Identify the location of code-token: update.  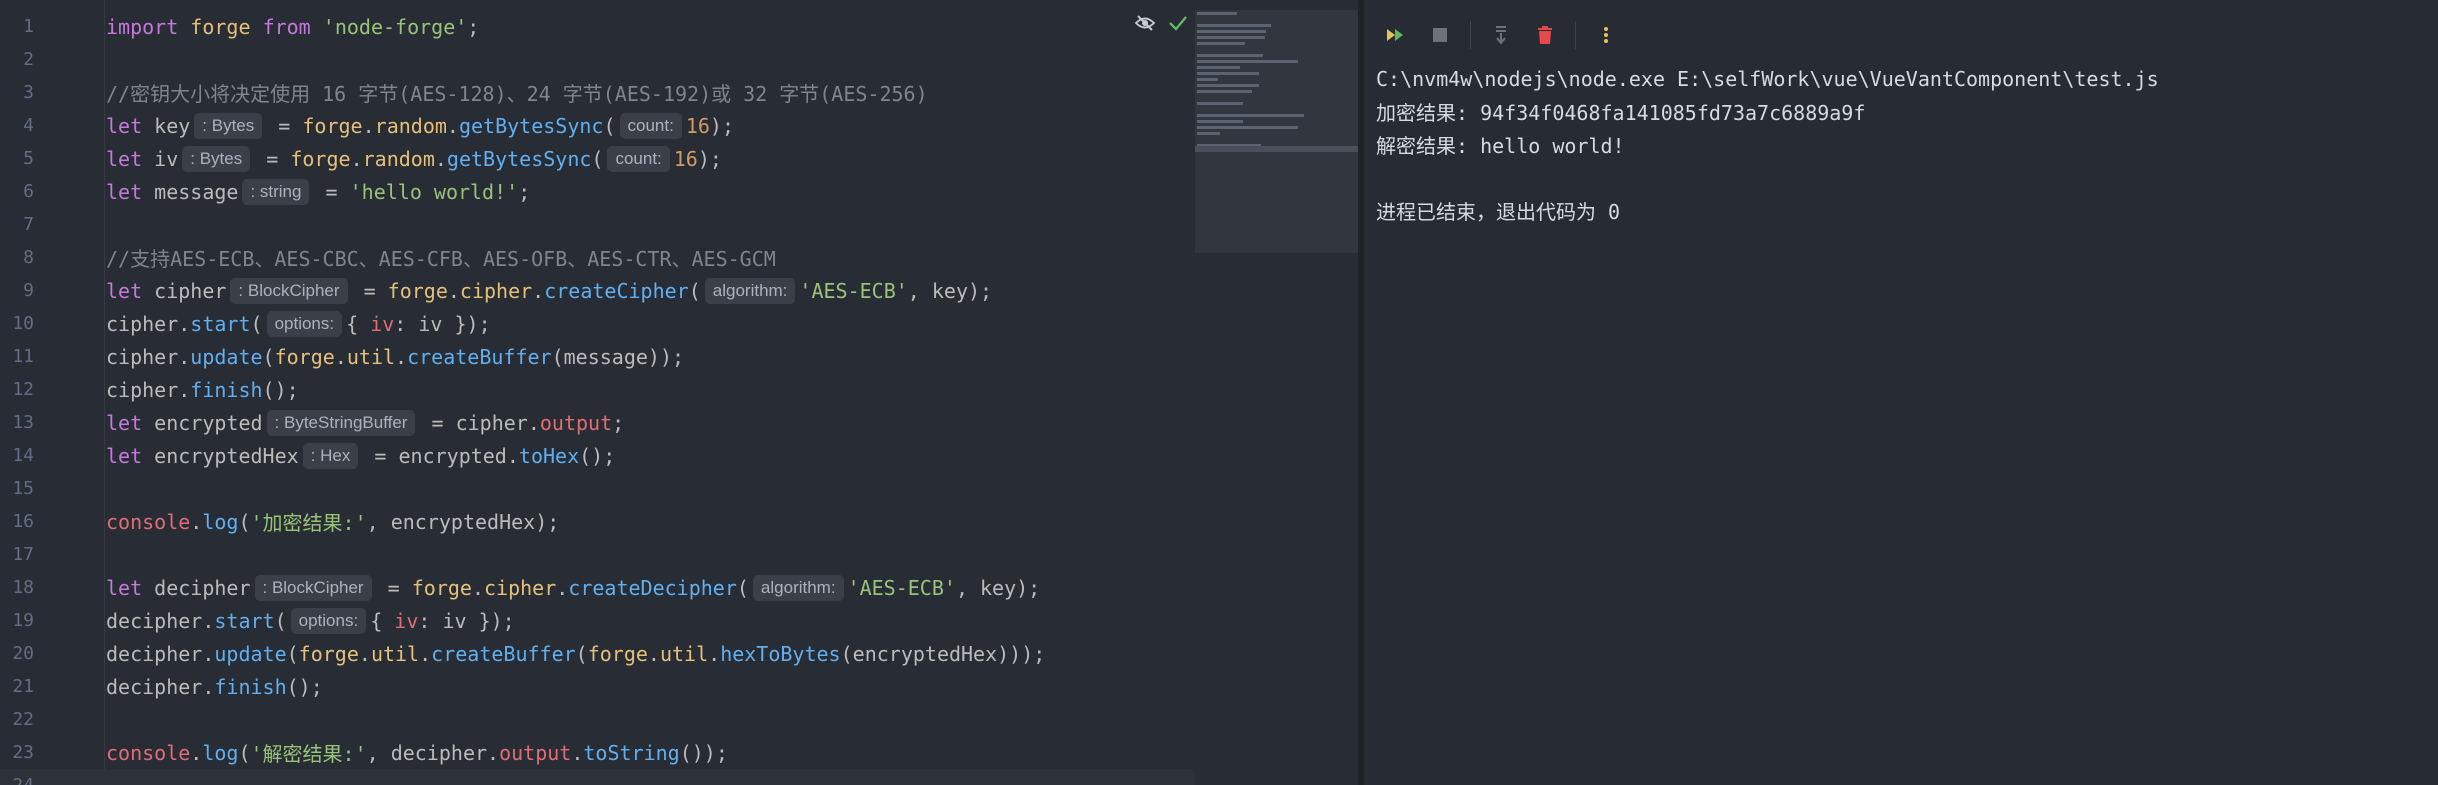
(226, 356).